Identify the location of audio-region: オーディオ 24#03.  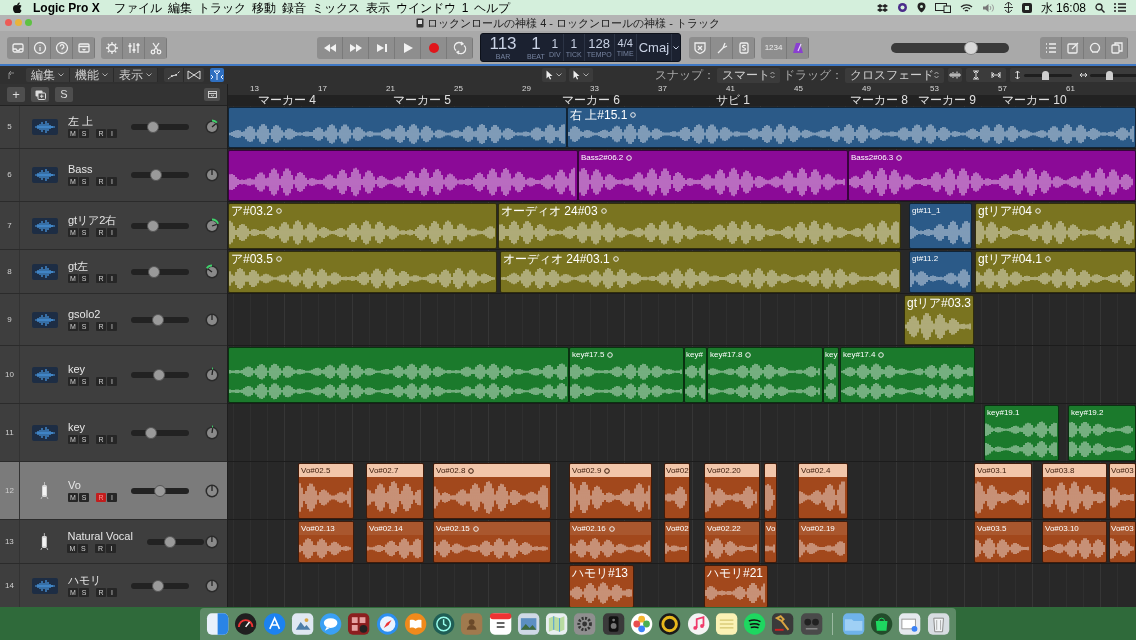
(699, 226).